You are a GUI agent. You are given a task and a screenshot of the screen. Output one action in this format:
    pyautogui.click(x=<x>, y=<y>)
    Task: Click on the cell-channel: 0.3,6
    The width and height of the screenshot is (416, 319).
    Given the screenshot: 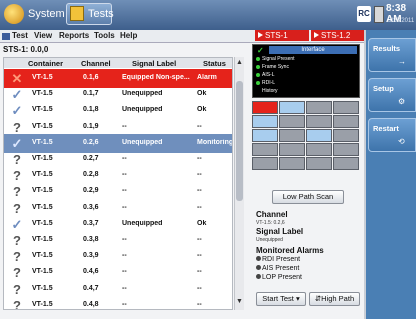 What is the action you would take?
    pyautogui.click(x=91, y=207)
    